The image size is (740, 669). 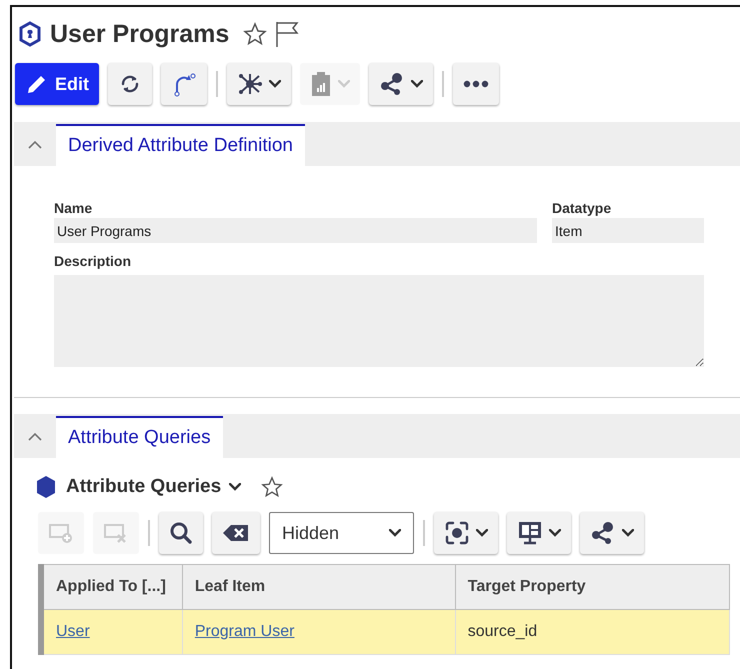 I want to click on layout-menu-button, so click(x=539, y=533).